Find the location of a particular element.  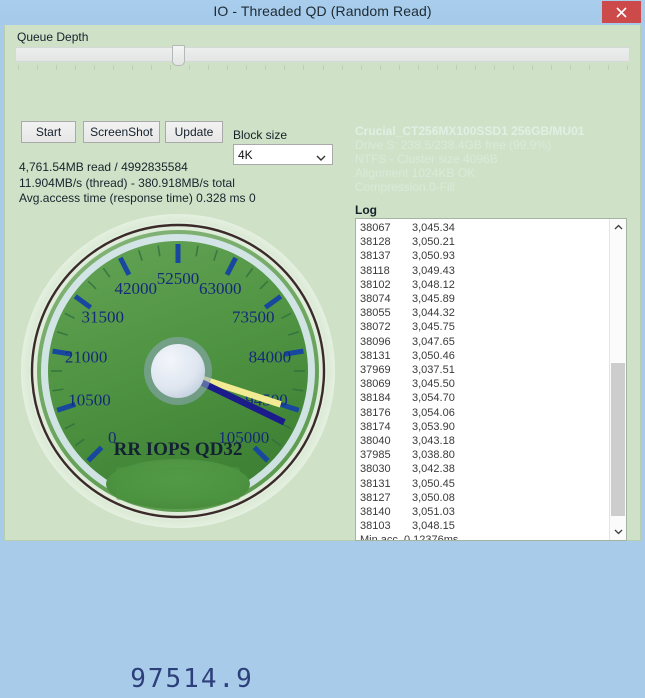

log-row: 38140 3,051.03 is located at coordinates (487, 512).